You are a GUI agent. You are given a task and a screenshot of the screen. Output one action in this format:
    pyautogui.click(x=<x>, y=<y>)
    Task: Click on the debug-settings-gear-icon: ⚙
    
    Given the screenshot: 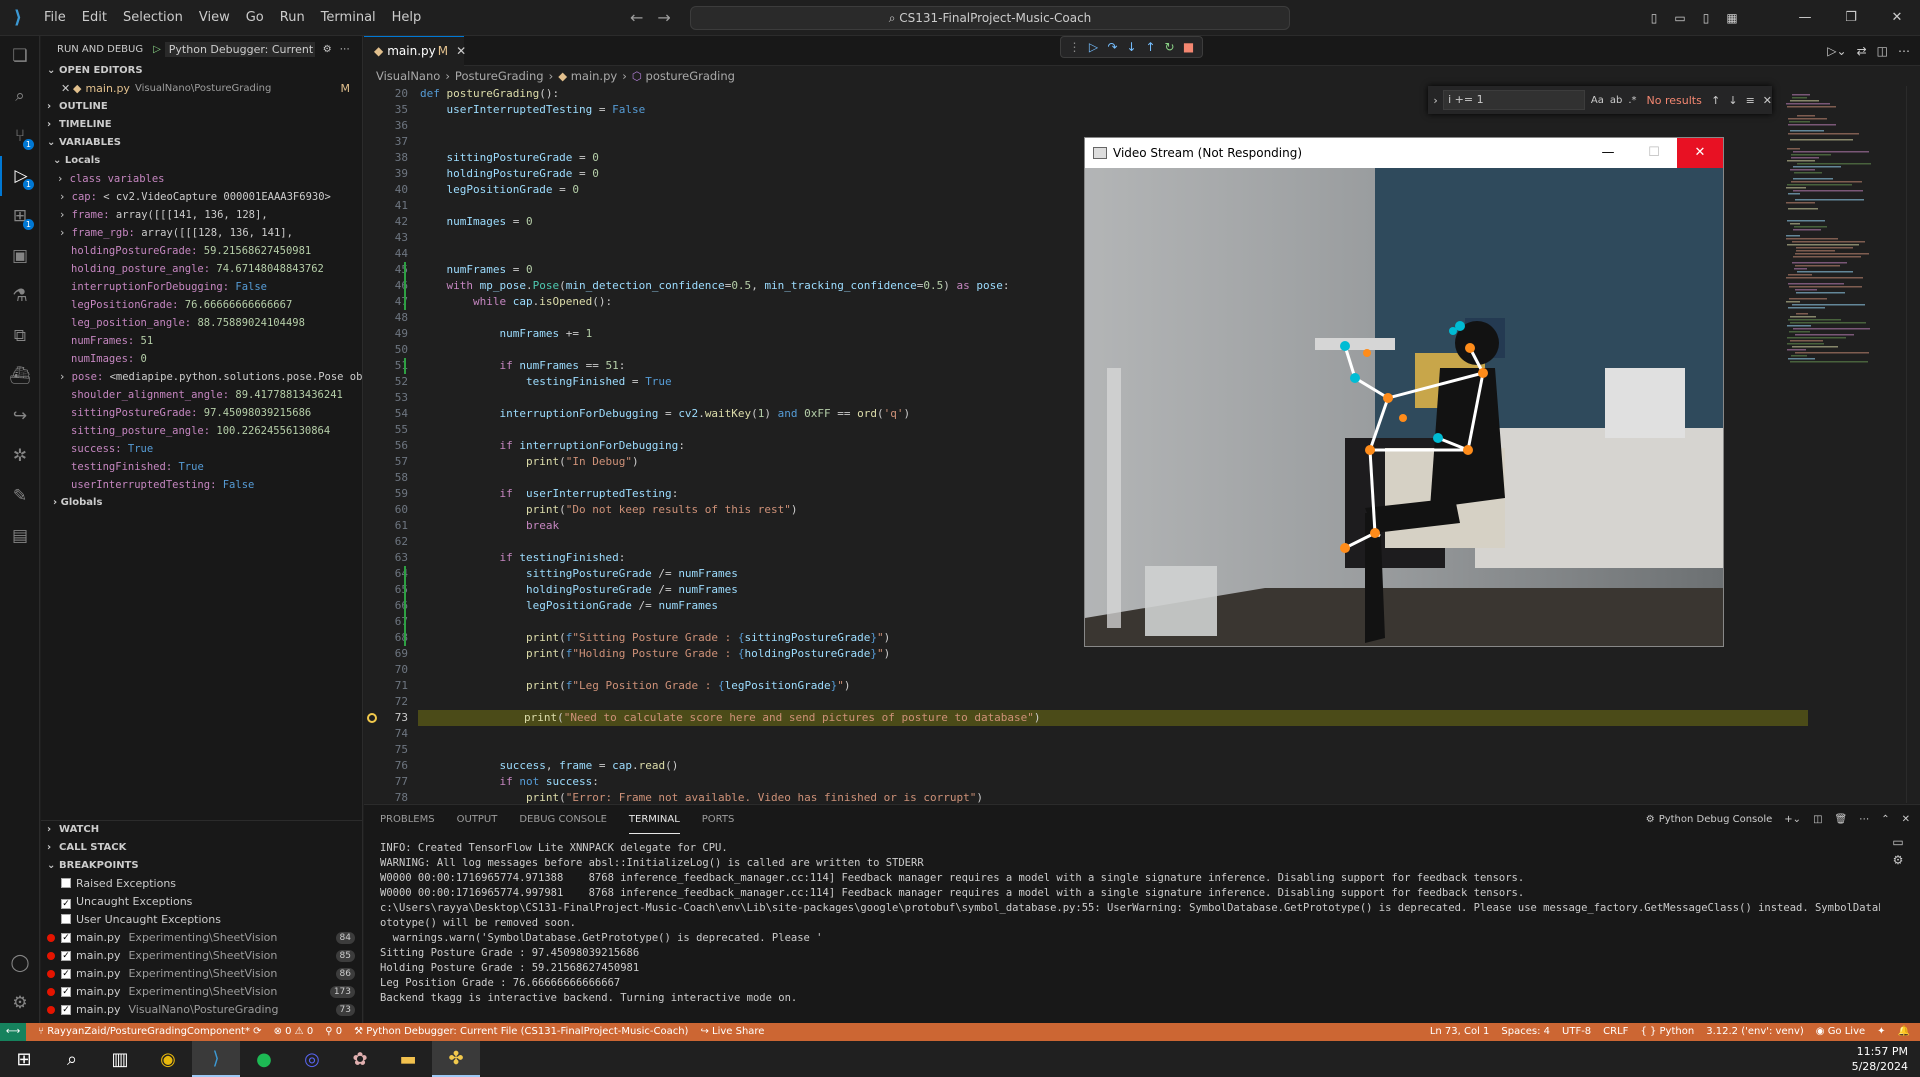 What is the action you would take?
    pyautogui.click(x=327, y=49)
    